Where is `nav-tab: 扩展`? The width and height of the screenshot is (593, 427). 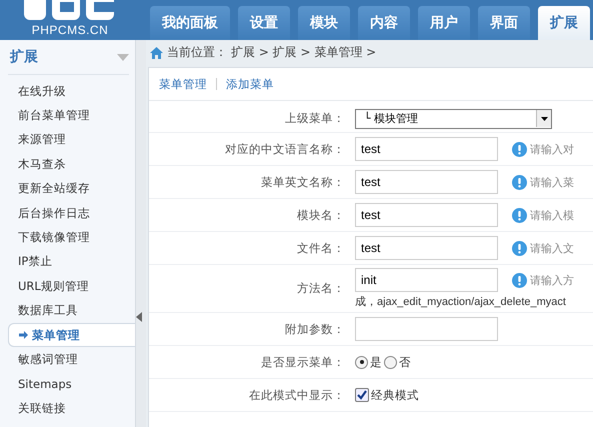 nav-tab: 扩展 is located at coordinates (564, 23).